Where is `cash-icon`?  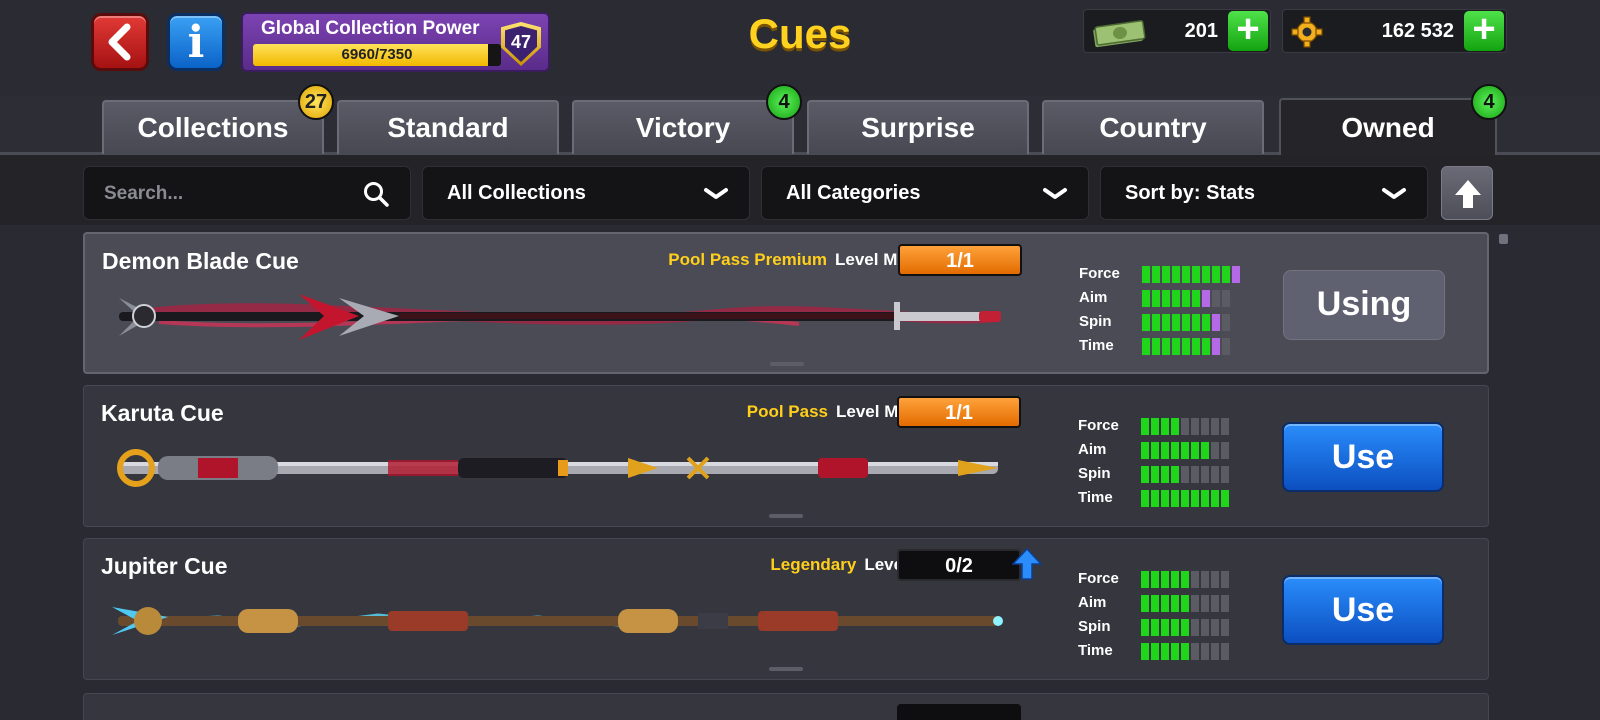
cash-icon is located at coordinates (1119, 34).